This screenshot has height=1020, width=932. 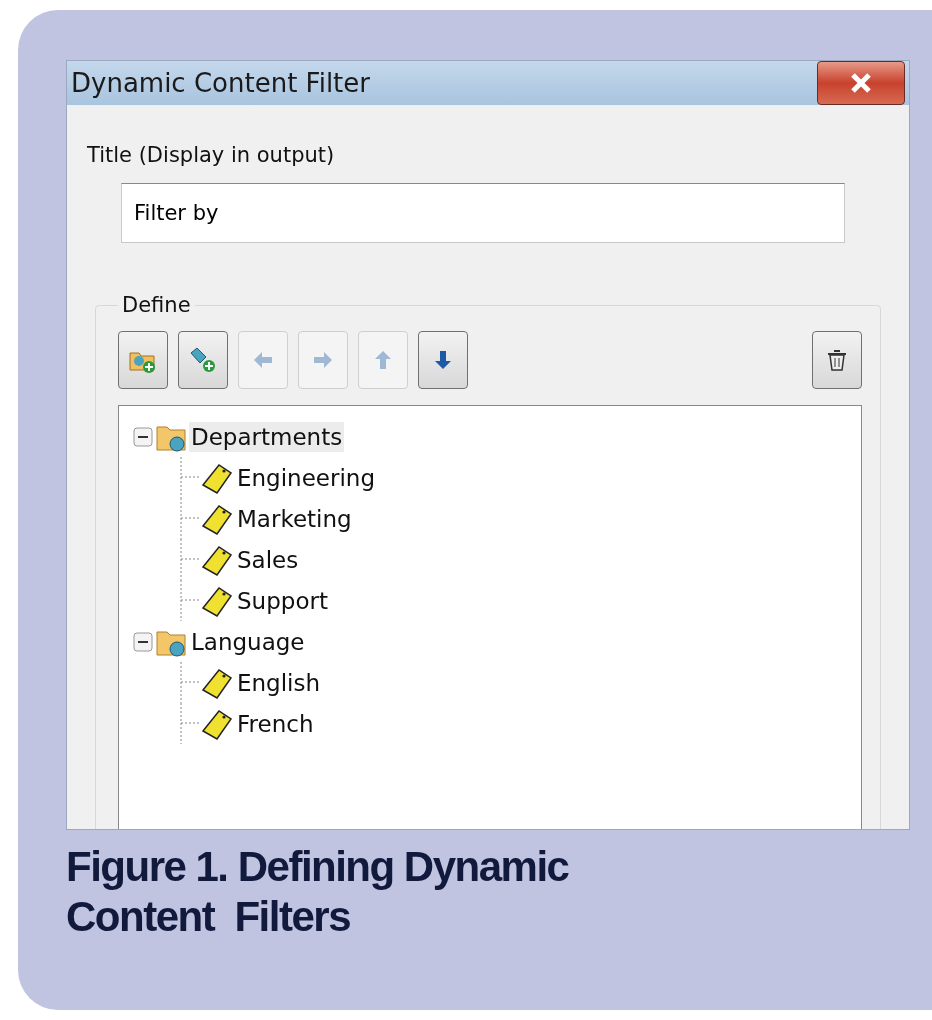 What do you see at coordinates (483, 213) in the screenshot?
I see `title-input-field: Filter by` at bounding box center [483, 213].